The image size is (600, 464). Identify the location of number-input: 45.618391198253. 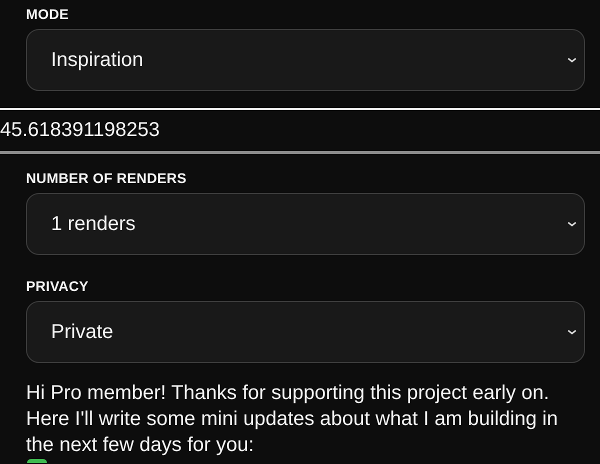
(300, 131).